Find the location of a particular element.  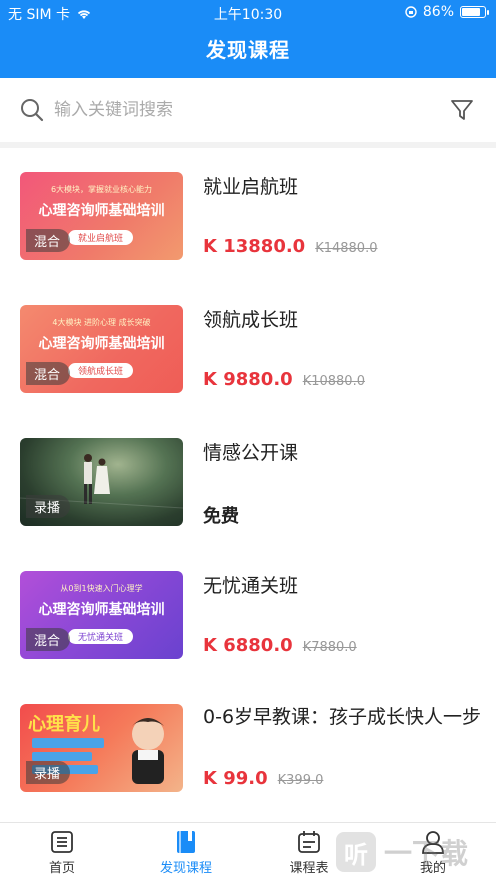

course-thumbnail: 6大模块，掌握就业核心能力 心理咨询师基础培训 就业启航班 混合 is located at coordinates (101, 216).